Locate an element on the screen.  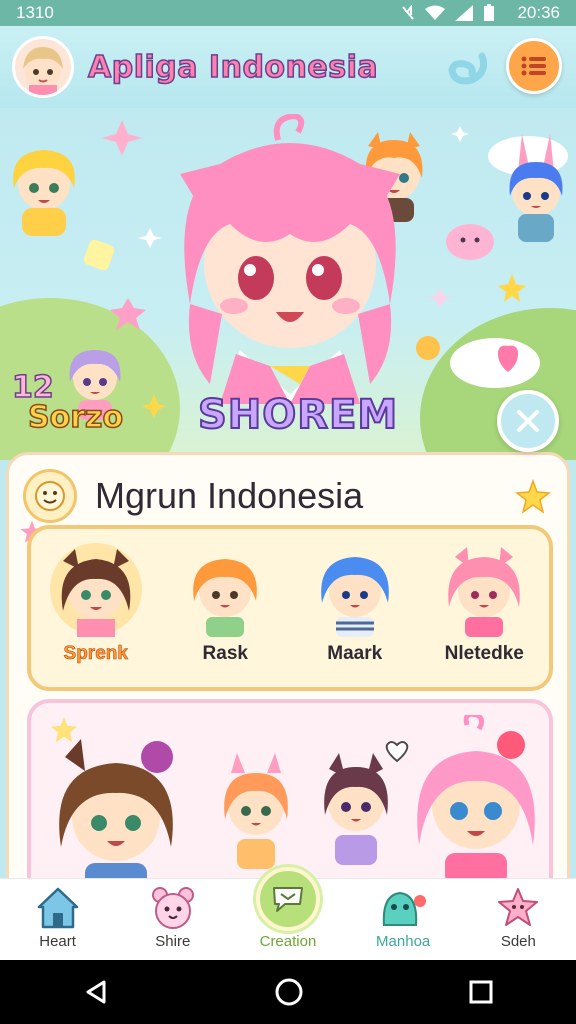
nav-label: Manhoa is located at coordinates (403, 941).